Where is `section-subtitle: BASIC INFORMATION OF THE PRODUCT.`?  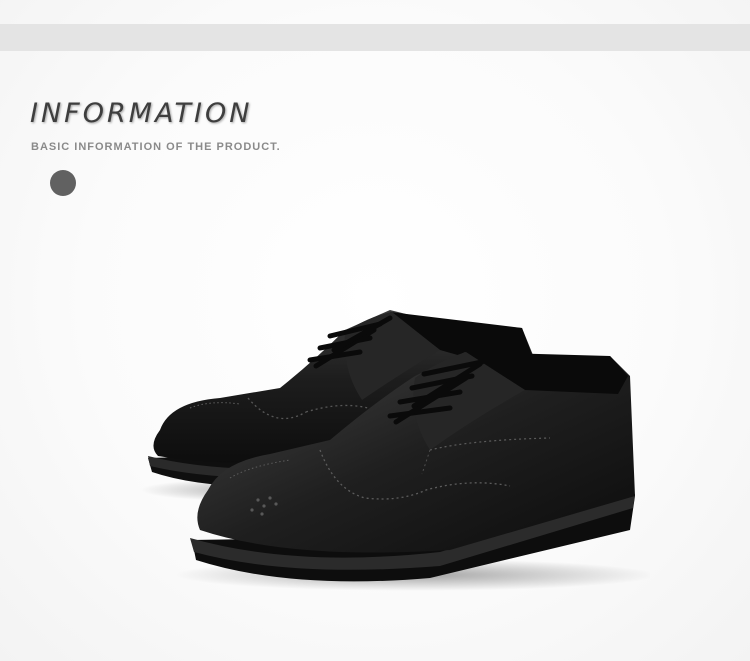
section-subtitle: BASIC INFORMATION OF THE PRODUCT. is located at coordinates (156, 147).